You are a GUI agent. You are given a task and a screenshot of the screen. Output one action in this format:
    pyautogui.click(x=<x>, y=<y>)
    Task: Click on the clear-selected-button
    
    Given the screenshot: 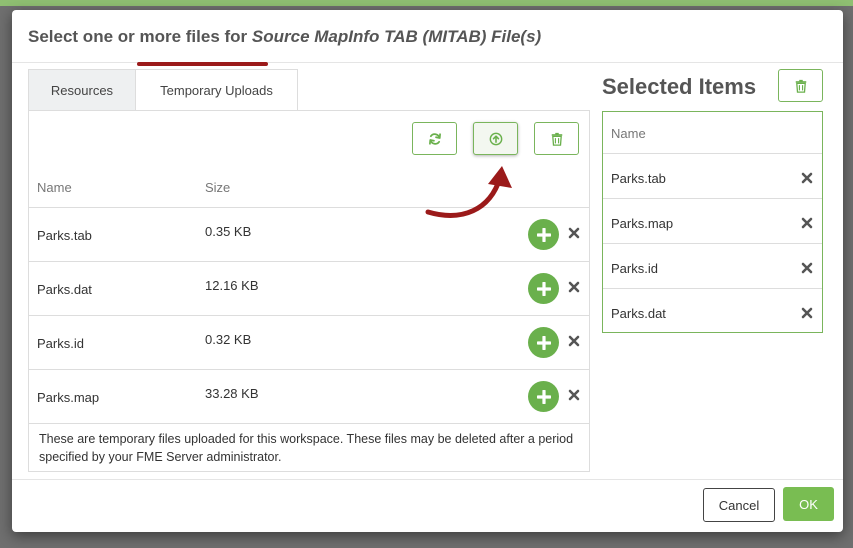 What is the action you would take?
    pyautogui.click(x=800, y=85)
    